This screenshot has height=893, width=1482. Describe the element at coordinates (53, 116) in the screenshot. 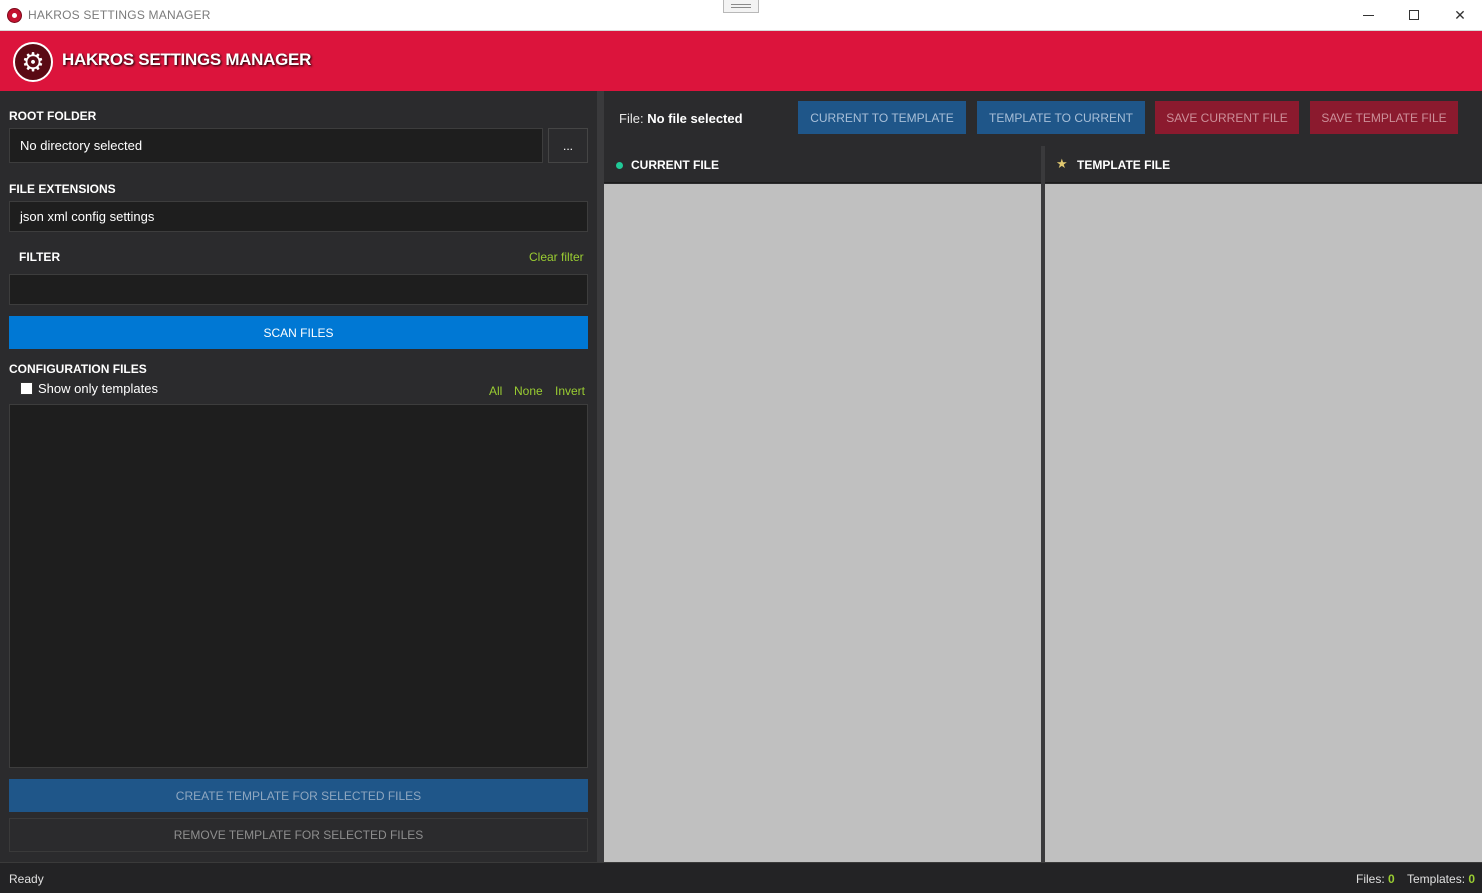

I see `root-folder-label: ROOT FOLDER` at that location.